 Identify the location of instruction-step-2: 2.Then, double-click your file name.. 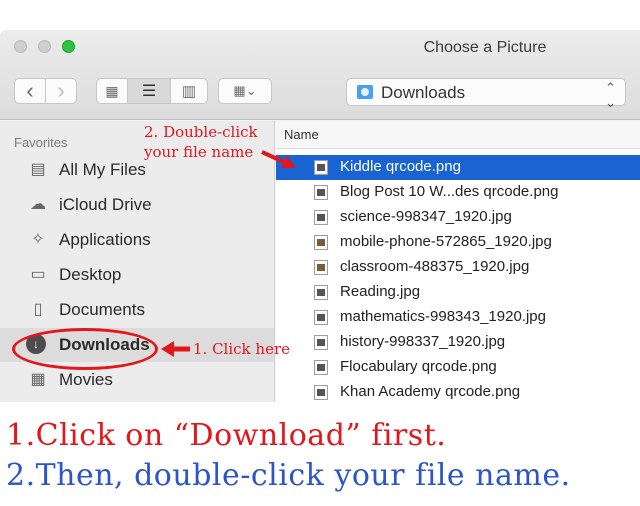
(288, 475).